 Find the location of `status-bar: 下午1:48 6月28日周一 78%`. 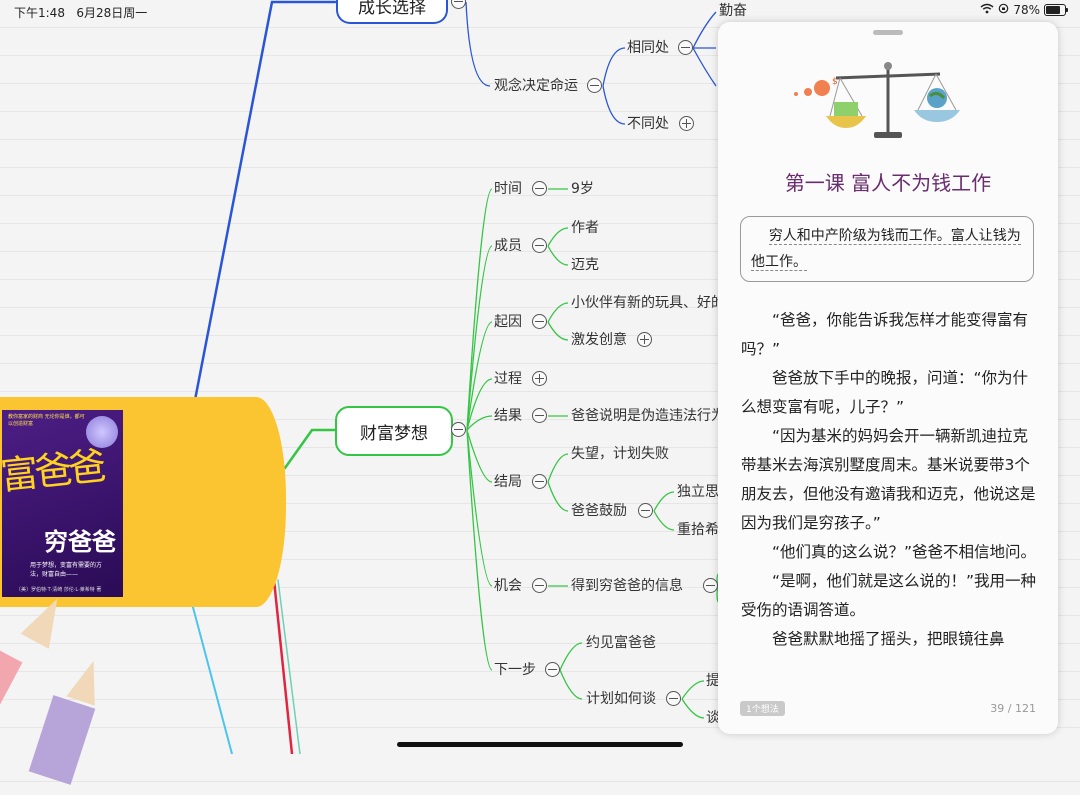

status-bar: 下午1:48 6月28日周一 78% is located at coordinates (540, 11).